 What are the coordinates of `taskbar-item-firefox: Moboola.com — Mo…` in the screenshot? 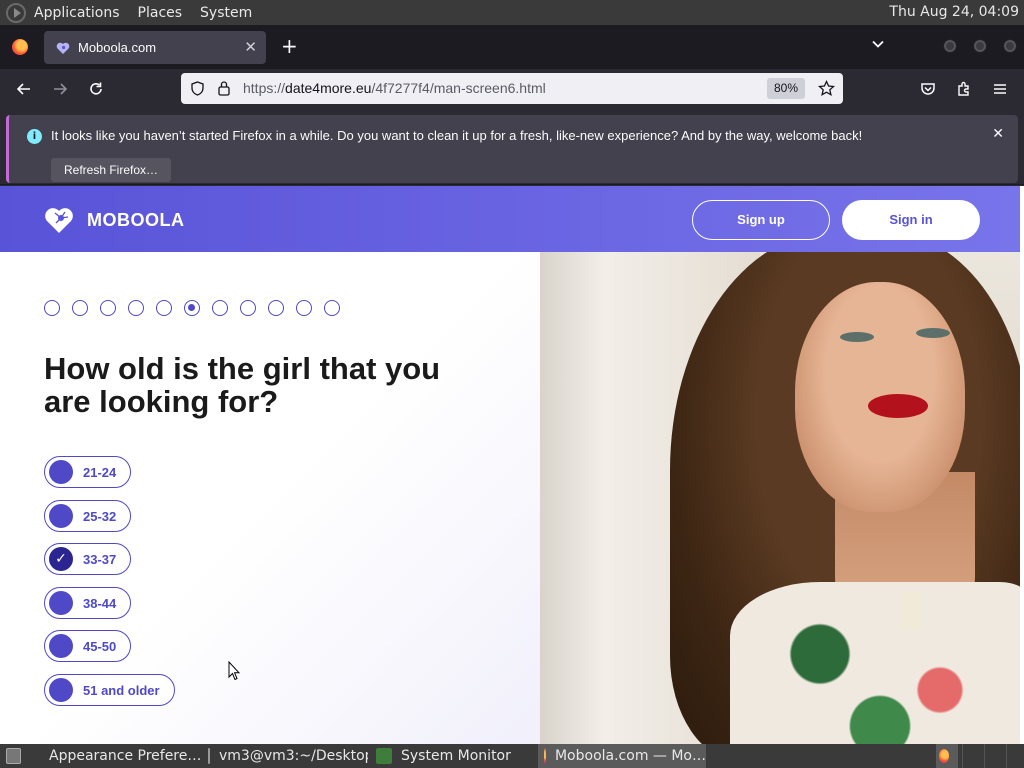 It's located at (622, 756).